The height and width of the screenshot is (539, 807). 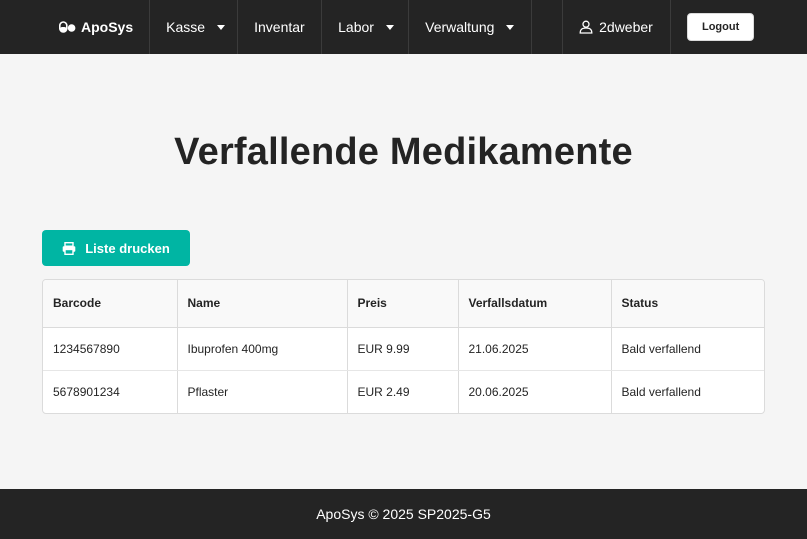 I want to click on nav-item-kasse: Kasse, so click(x=194, y=27).